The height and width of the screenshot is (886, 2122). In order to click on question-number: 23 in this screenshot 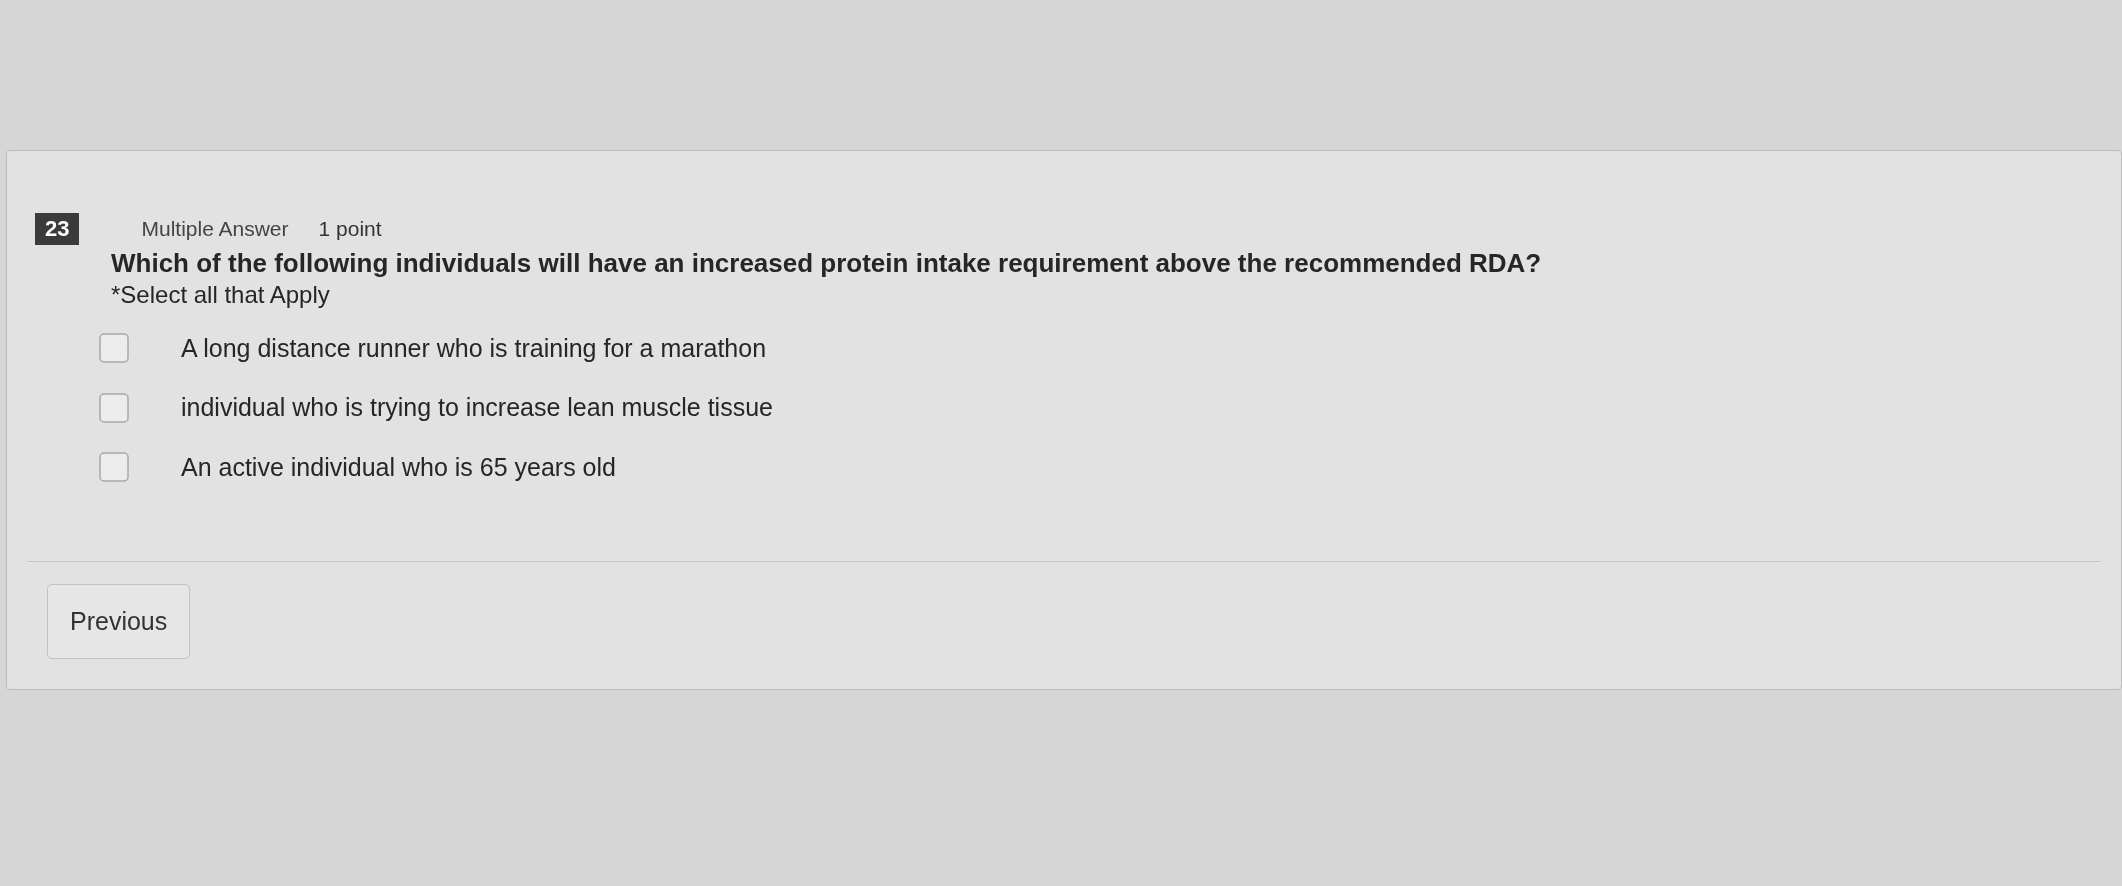, I will do `click(57, 229)`.